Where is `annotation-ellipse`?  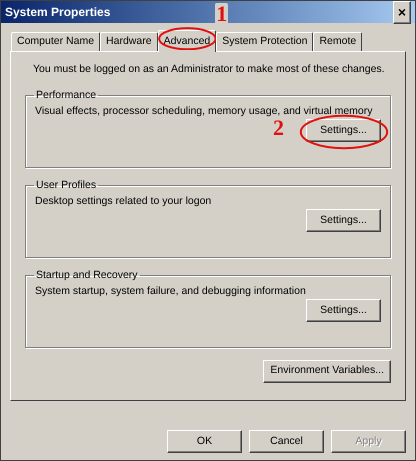 annotation-ellipse is located at coordinates (187, 38).